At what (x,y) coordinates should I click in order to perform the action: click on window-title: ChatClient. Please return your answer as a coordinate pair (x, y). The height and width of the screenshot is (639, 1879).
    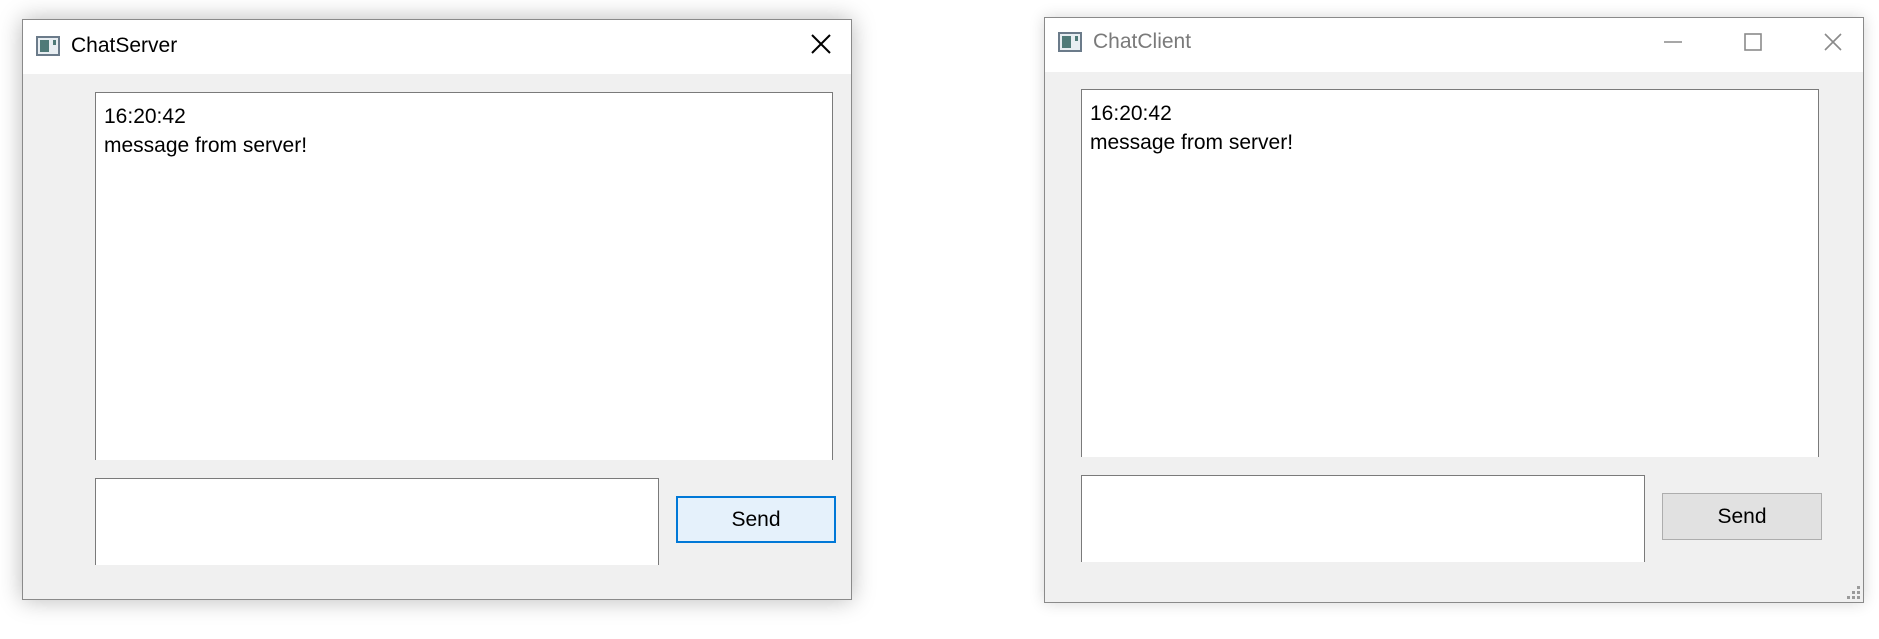
    Looking at the image, I should click on (1142, 41).